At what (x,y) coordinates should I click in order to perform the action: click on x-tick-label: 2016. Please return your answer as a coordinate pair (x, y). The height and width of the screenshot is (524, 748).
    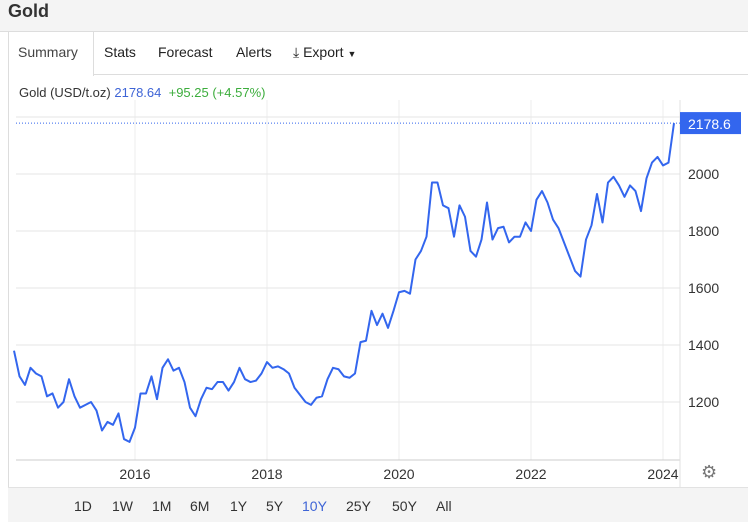
    Looking at the image, I should click on (134, 474).